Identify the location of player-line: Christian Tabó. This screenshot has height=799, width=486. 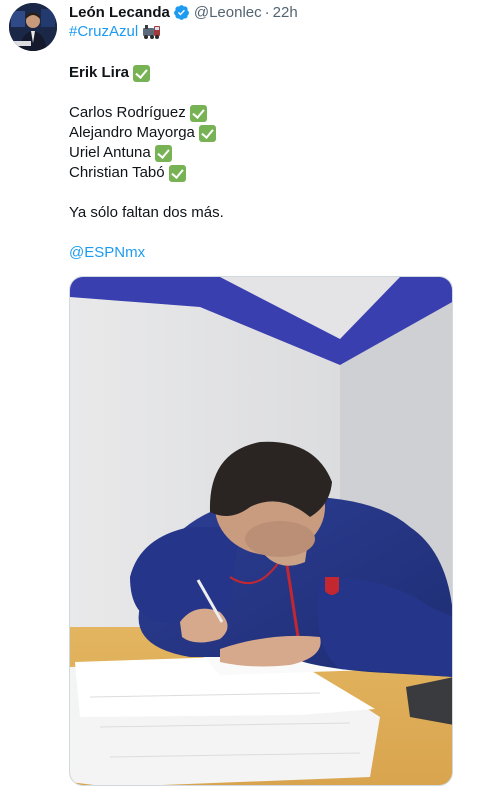
(127, 173).